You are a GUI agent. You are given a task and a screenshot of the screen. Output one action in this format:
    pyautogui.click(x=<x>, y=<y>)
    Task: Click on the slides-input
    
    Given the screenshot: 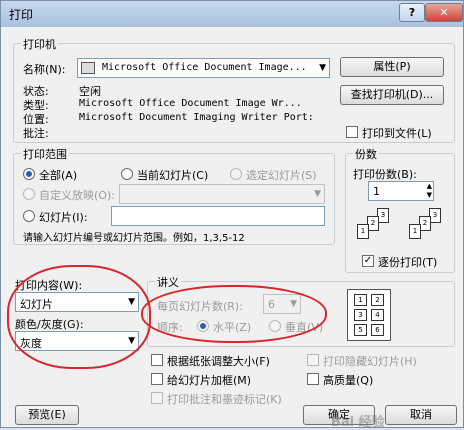 What is the action you would take?
    pyautogui.click(x=218, y=216)
    